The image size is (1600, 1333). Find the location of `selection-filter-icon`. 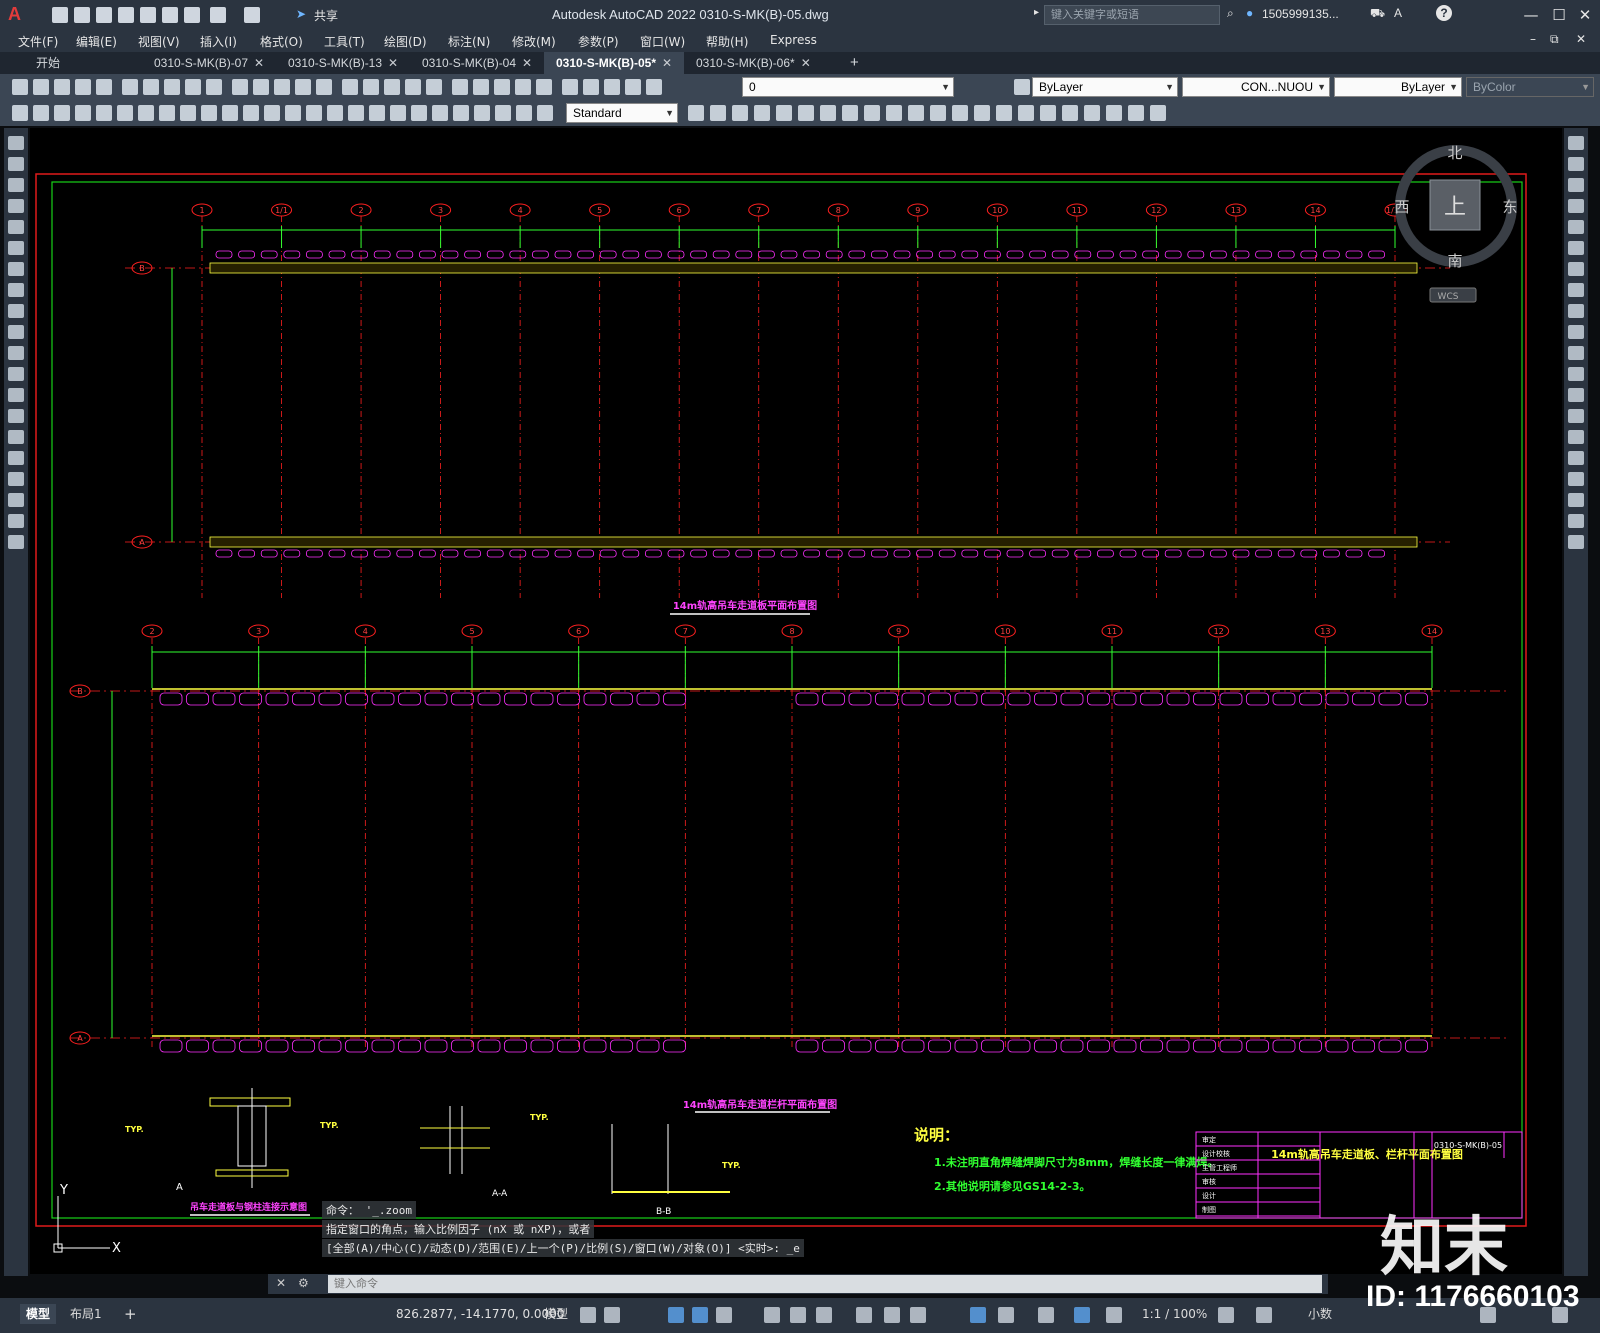

selection-filter-icon is located at coordinates (1006, 1315).